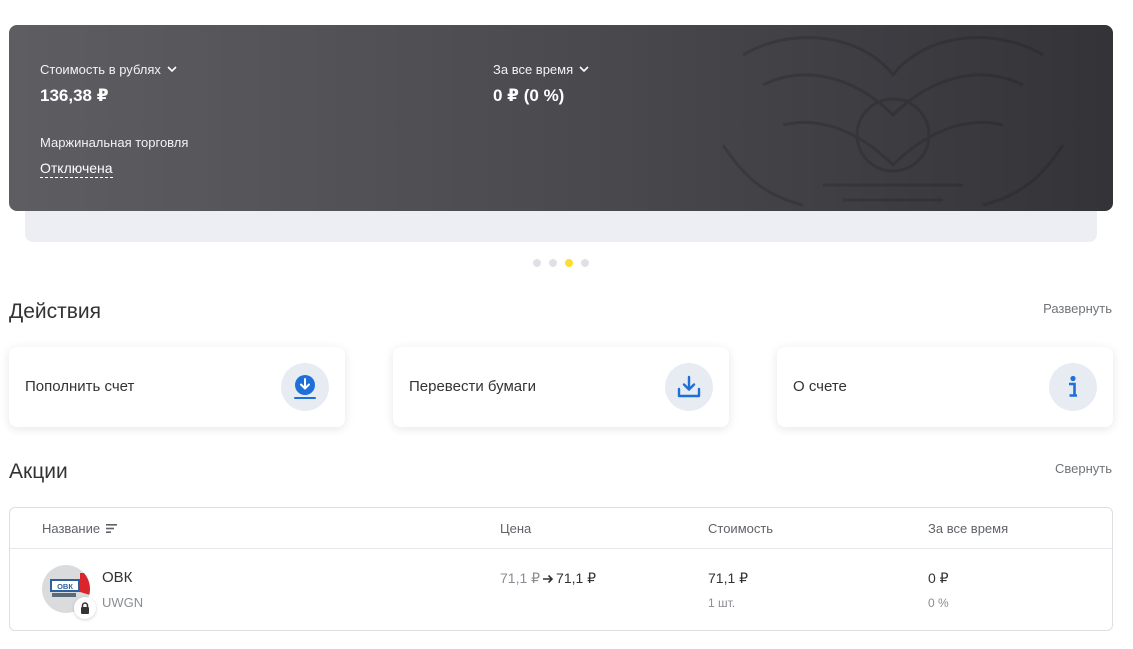  What do you see at coordinates (38, 471) in the screenshot?
I see `stocks-section-title: Акции` at bounding box center [38, 471].